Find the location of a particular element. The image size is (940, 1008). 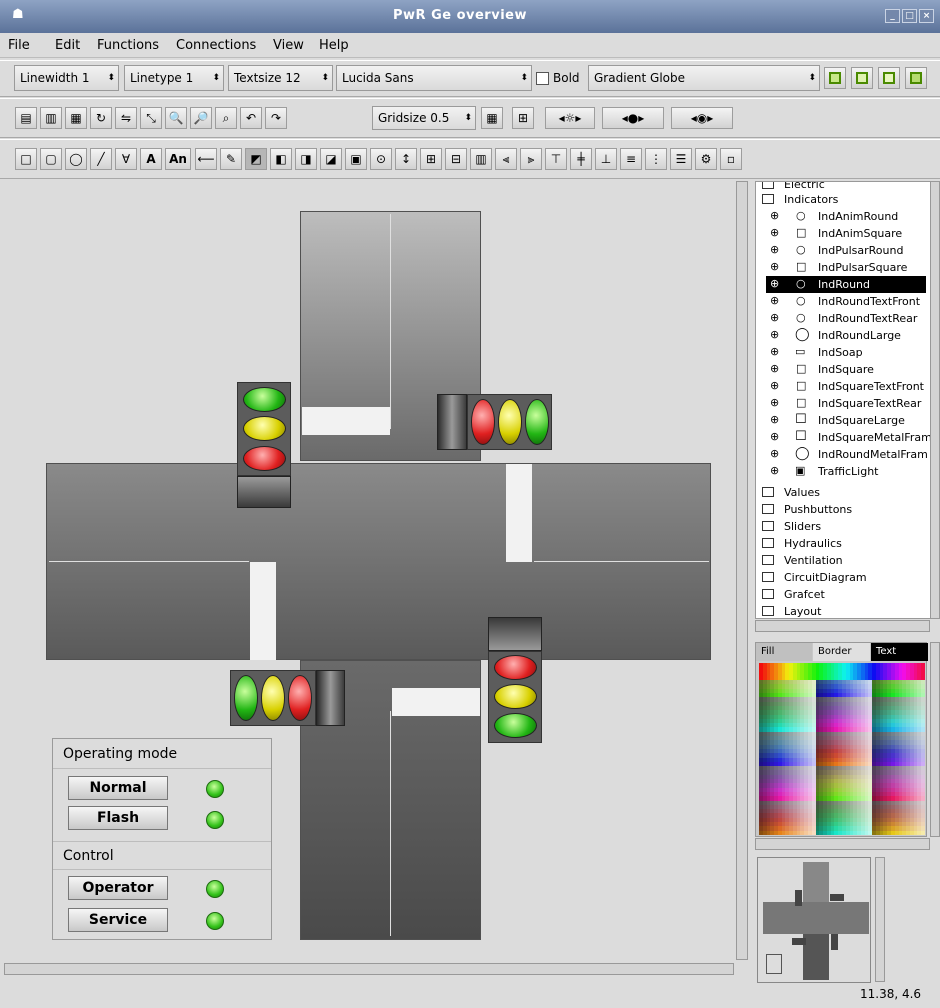

color-swatch is located at coordinates (923, 832).